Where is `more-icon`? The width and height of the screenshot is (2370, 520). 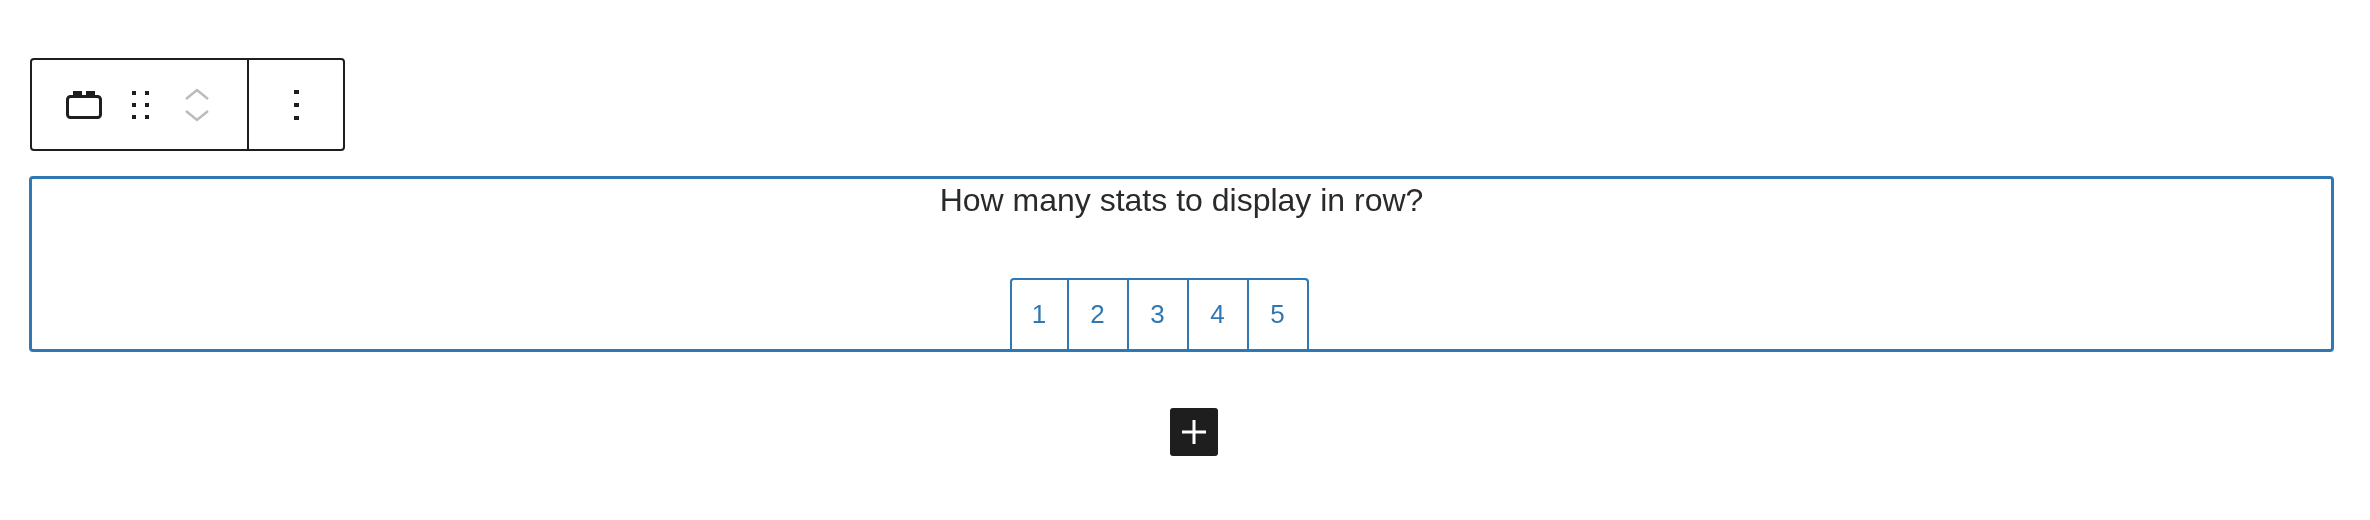 more-icon is located at coordinates (296, 104).